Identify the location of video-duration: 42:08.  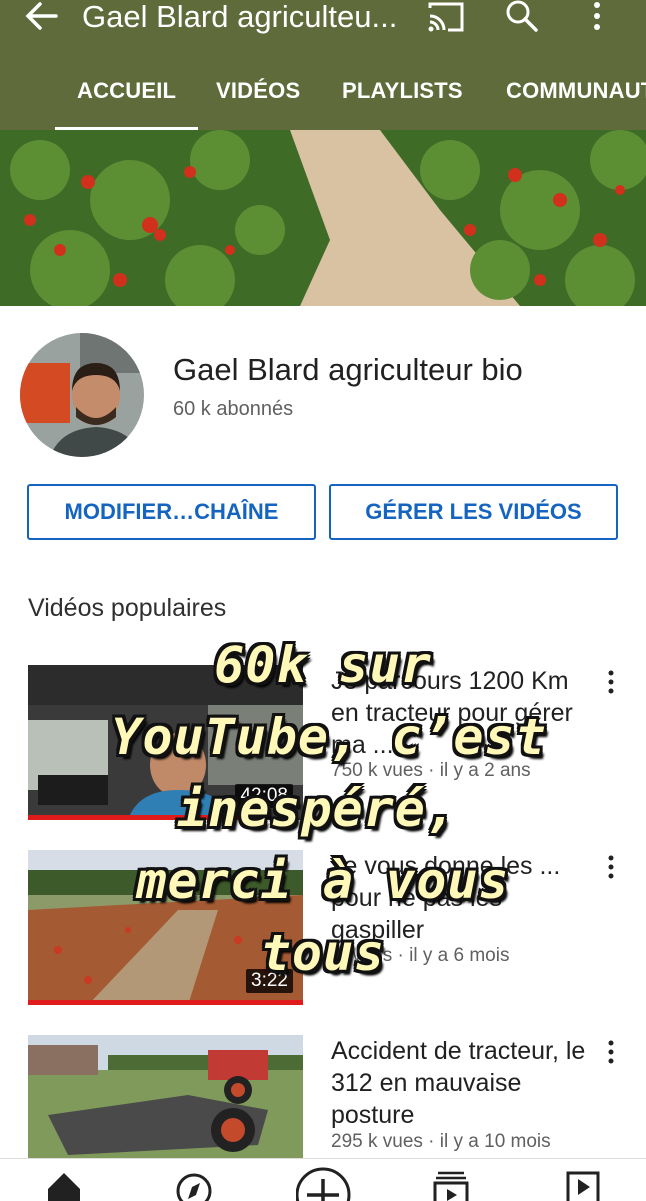
(264, 796).